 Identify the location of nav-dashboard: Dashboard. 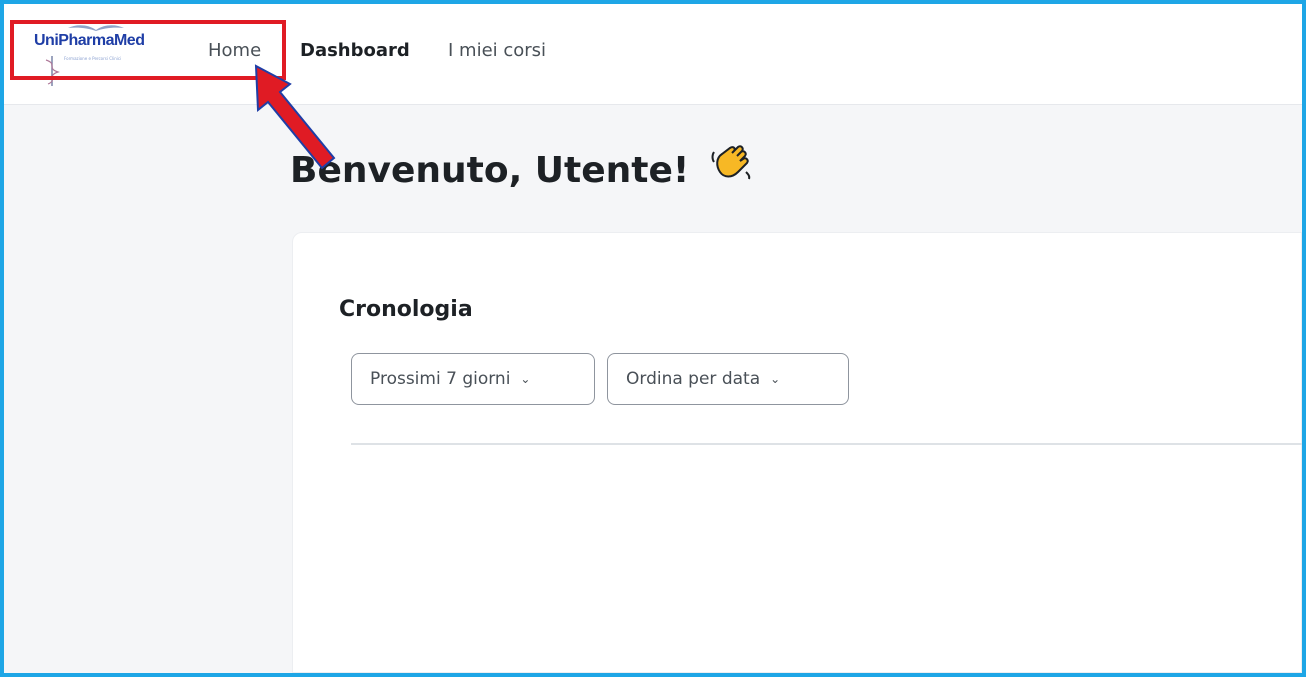
(355, 50).